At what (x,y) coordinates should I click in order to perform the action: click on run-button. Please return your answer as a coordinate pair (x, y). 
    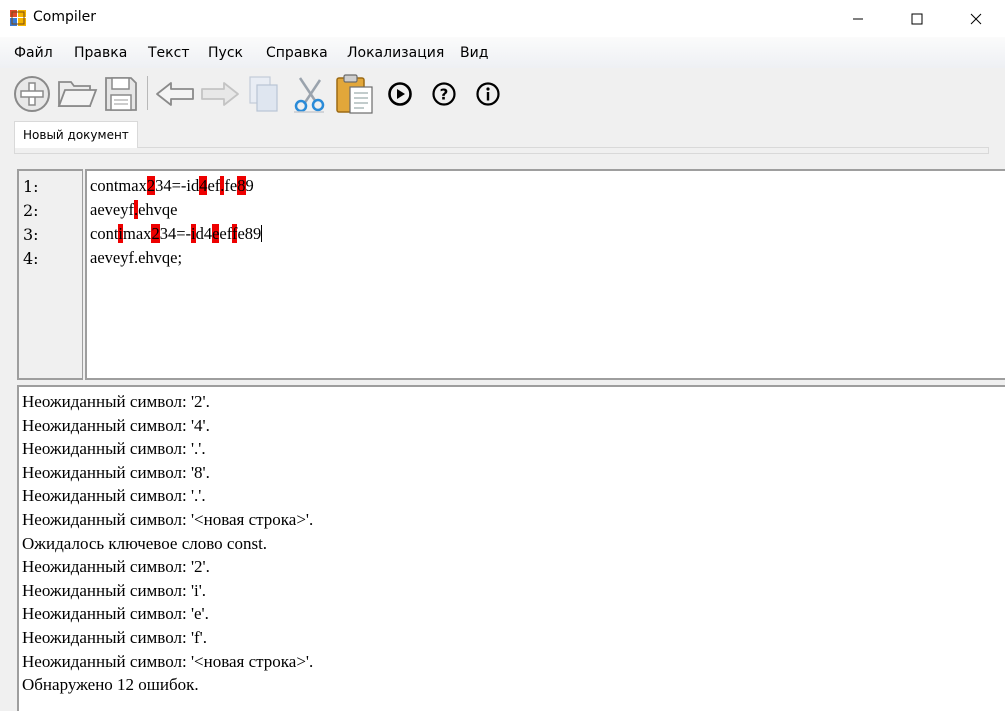
    Looking at the image, I should click on (400, 94).